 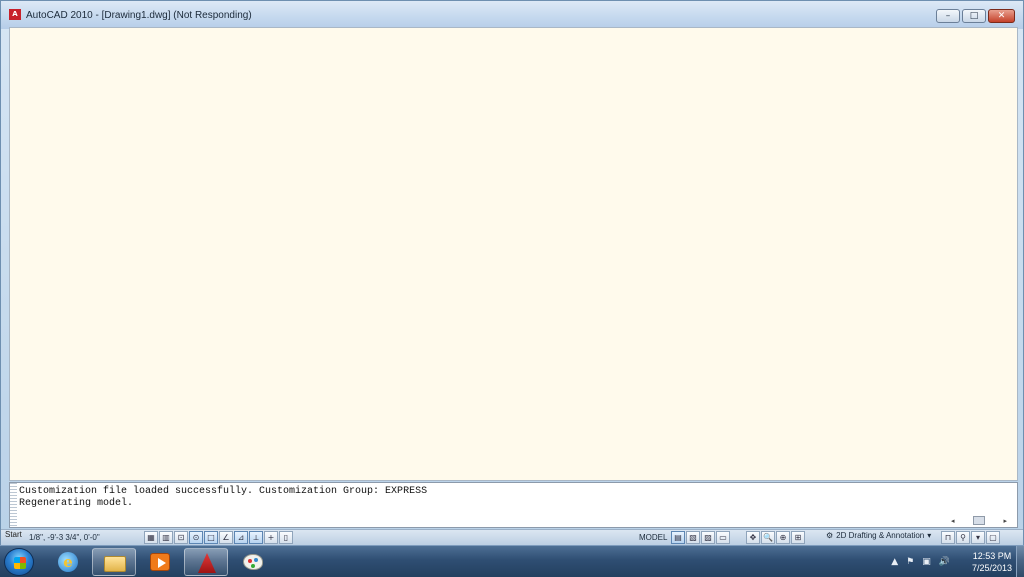 What do you see at coordinates (678, 537) in the screenshot?
I see `quick-view-layouts-button: ▤` at bounding box center [678, 537].